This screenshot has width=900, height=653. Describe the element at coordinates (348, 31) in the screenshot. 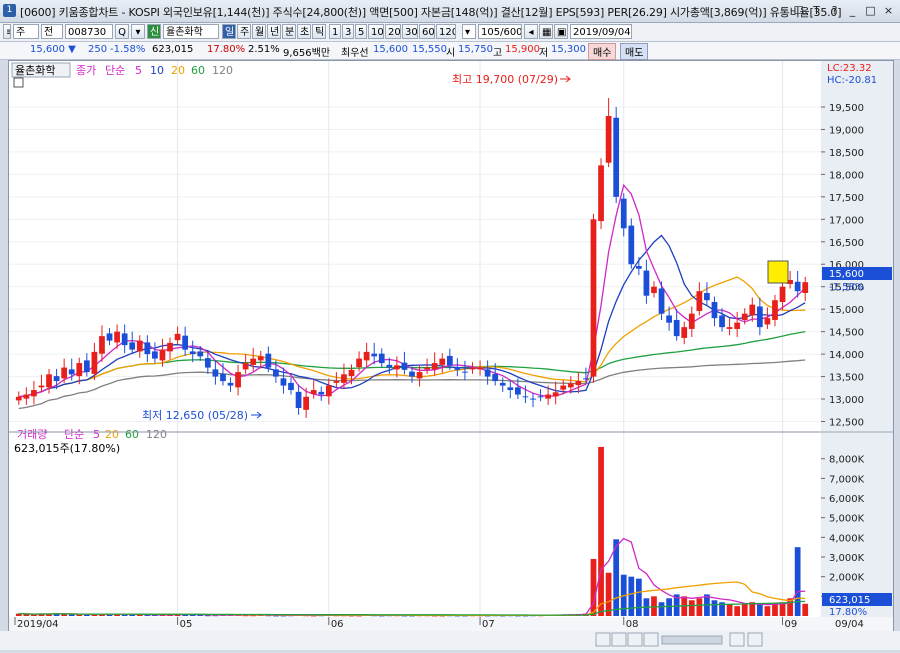

I see `interval-3: 3` at that location.